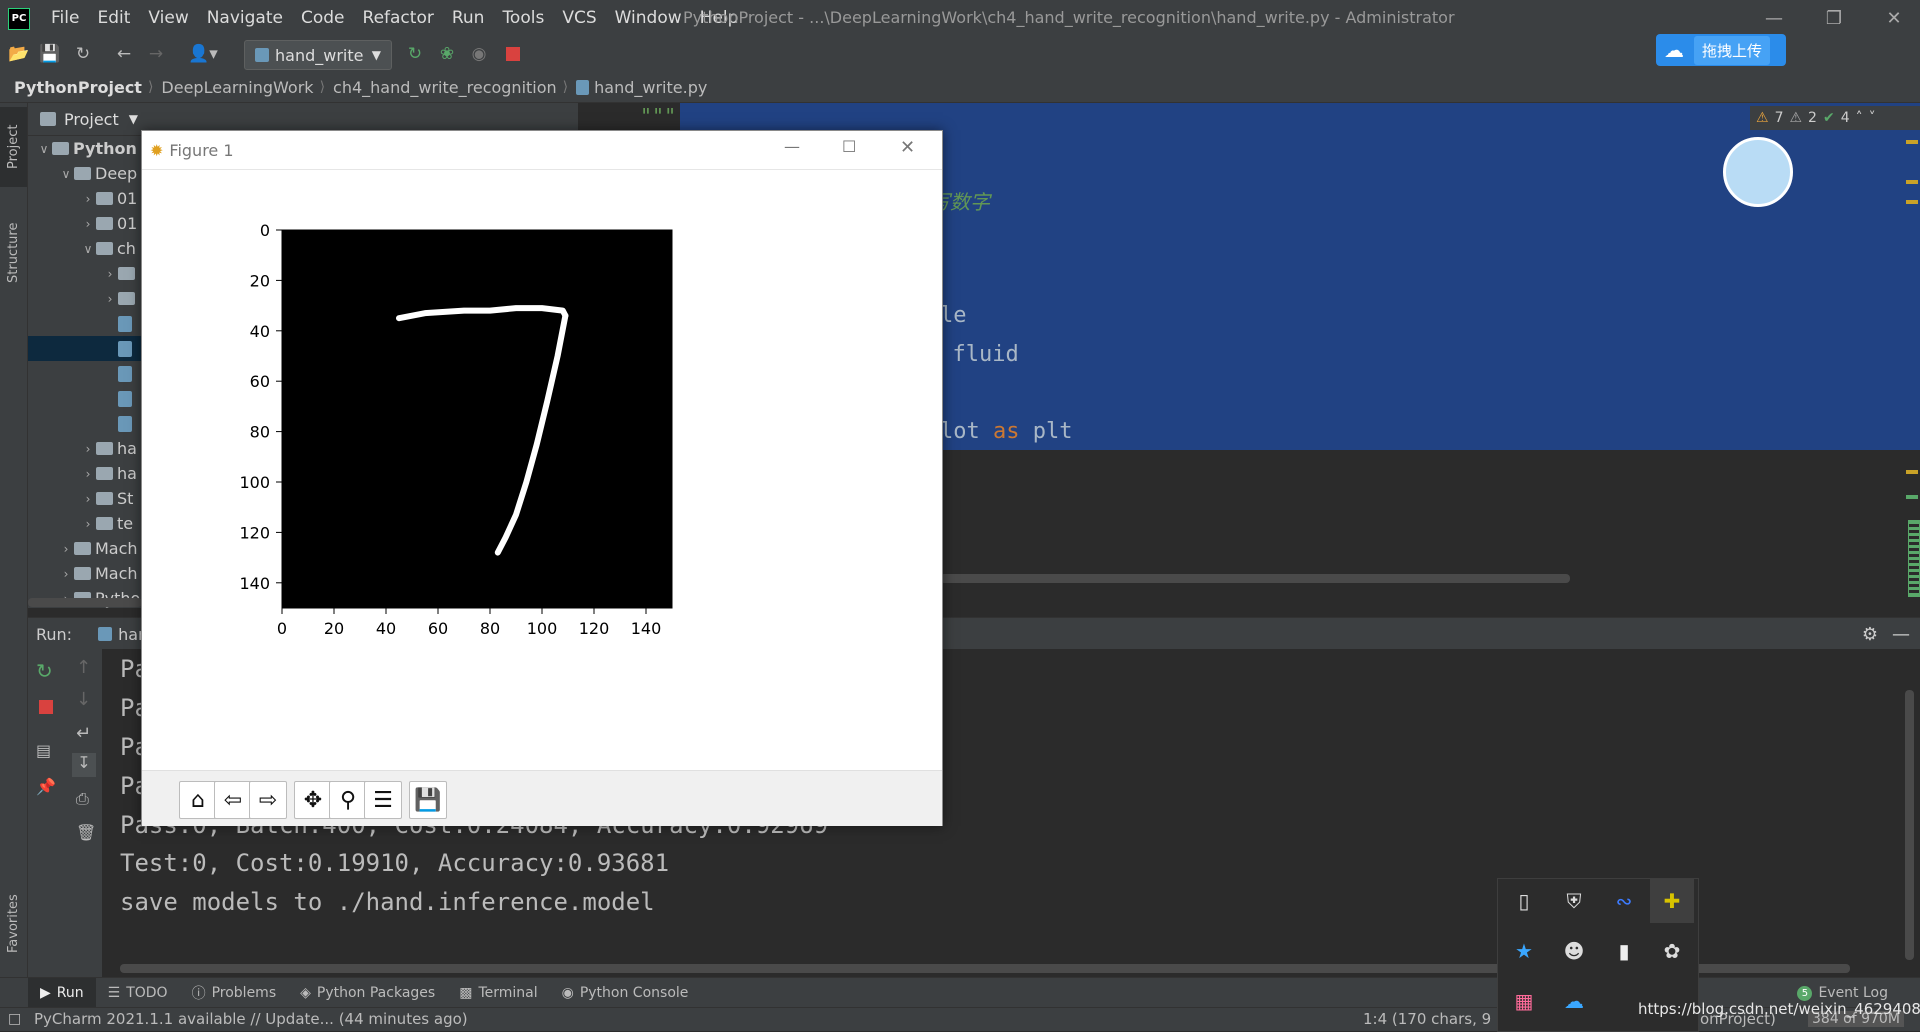 This screenshot has width=1920, height=1032. What do you see at coordinates (1574, 1001) in the screenshot?
I see `cloud-app-icon: ☁` at bounding box center [1574, 1001].